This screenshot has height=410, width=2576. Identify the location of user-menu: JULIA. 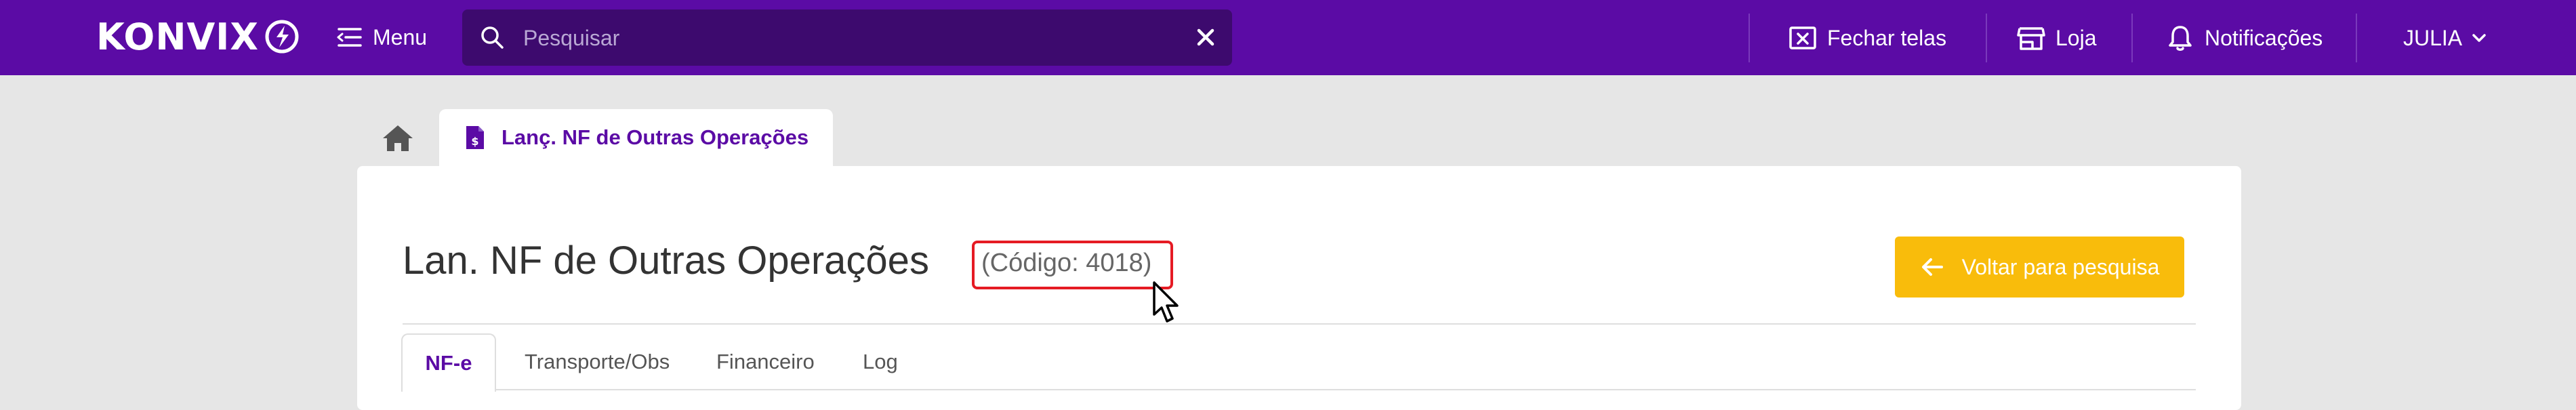
(2445, 38).